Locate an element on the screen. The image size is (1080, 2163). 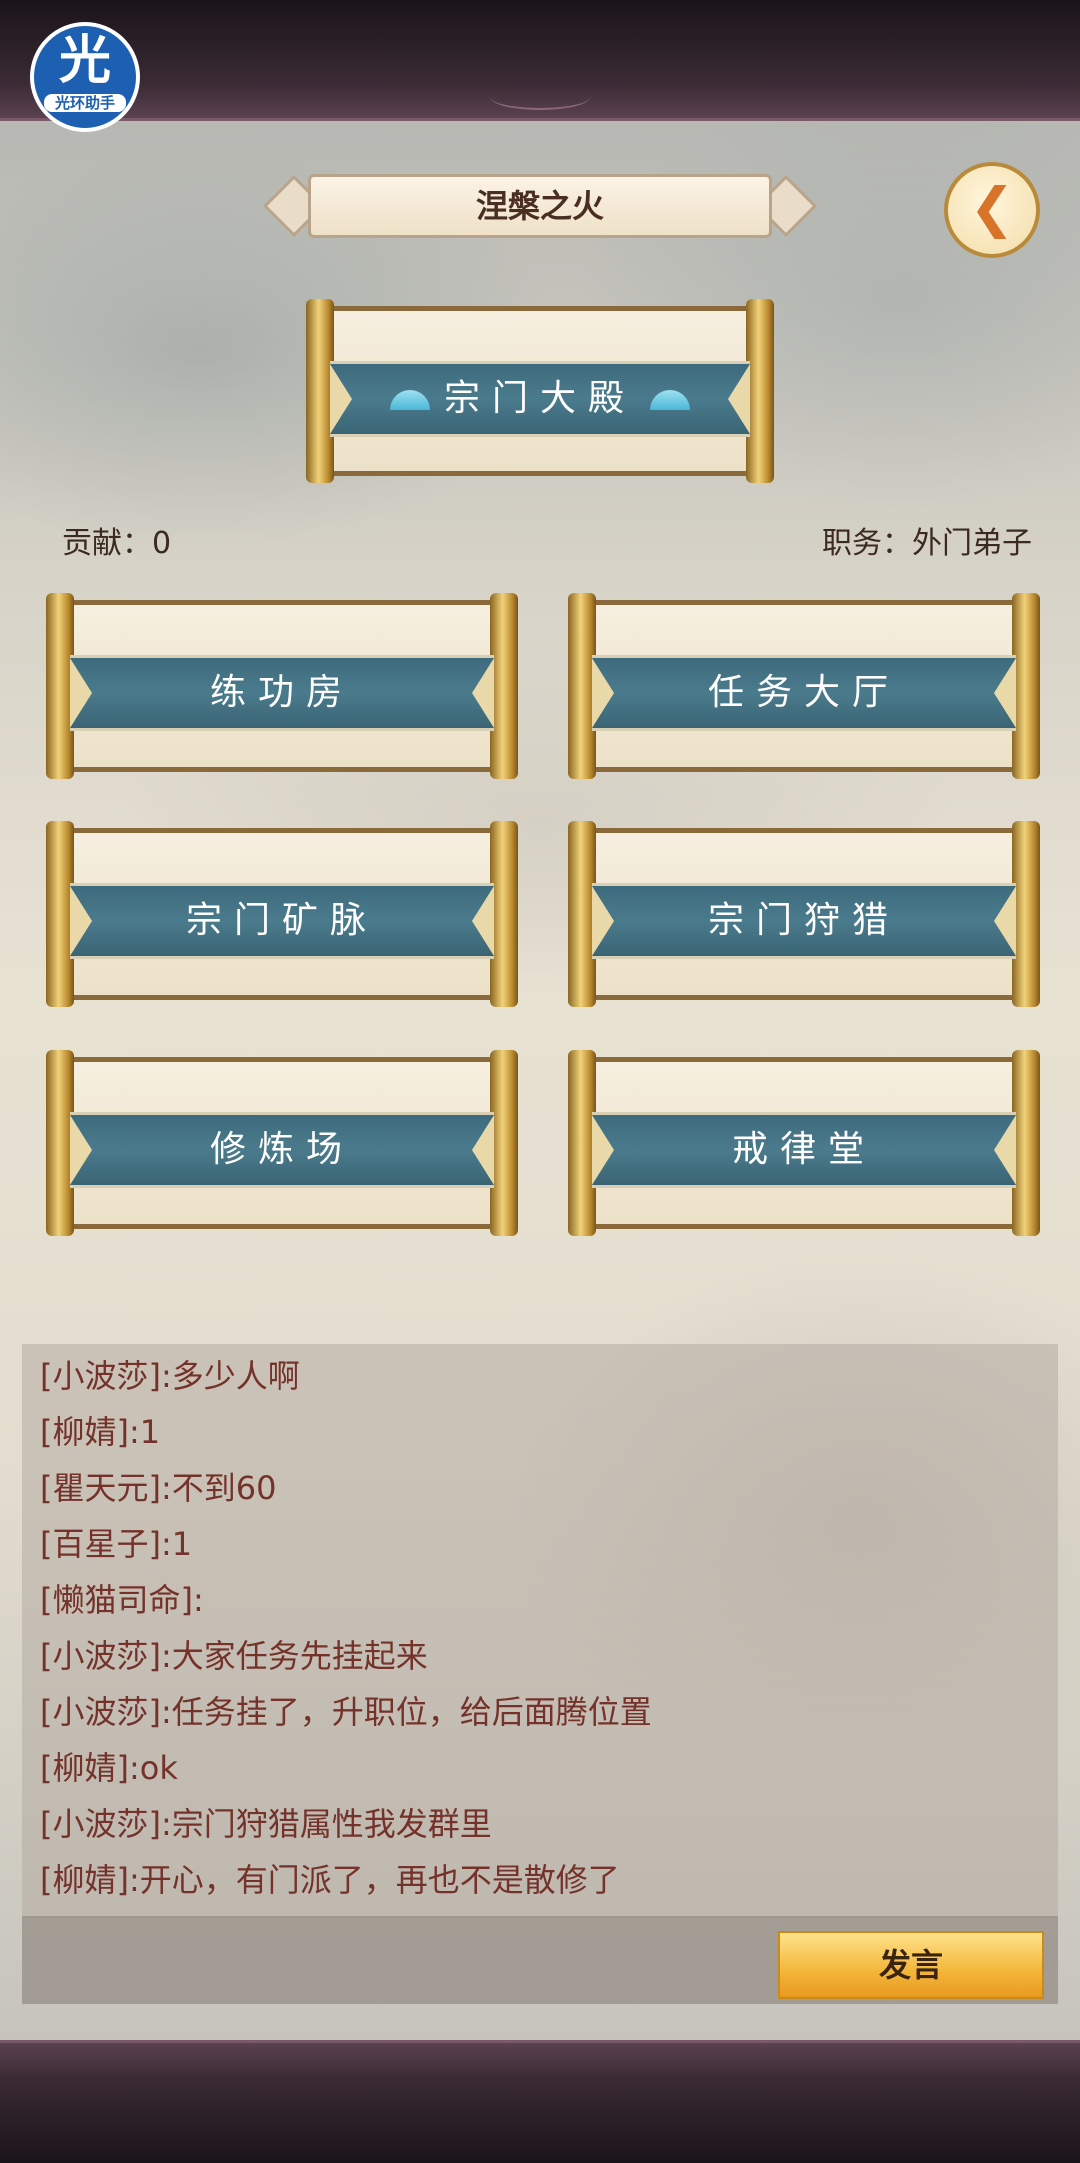
page-title-banner: 涅槃之火 is located at coordinates (540, 206).